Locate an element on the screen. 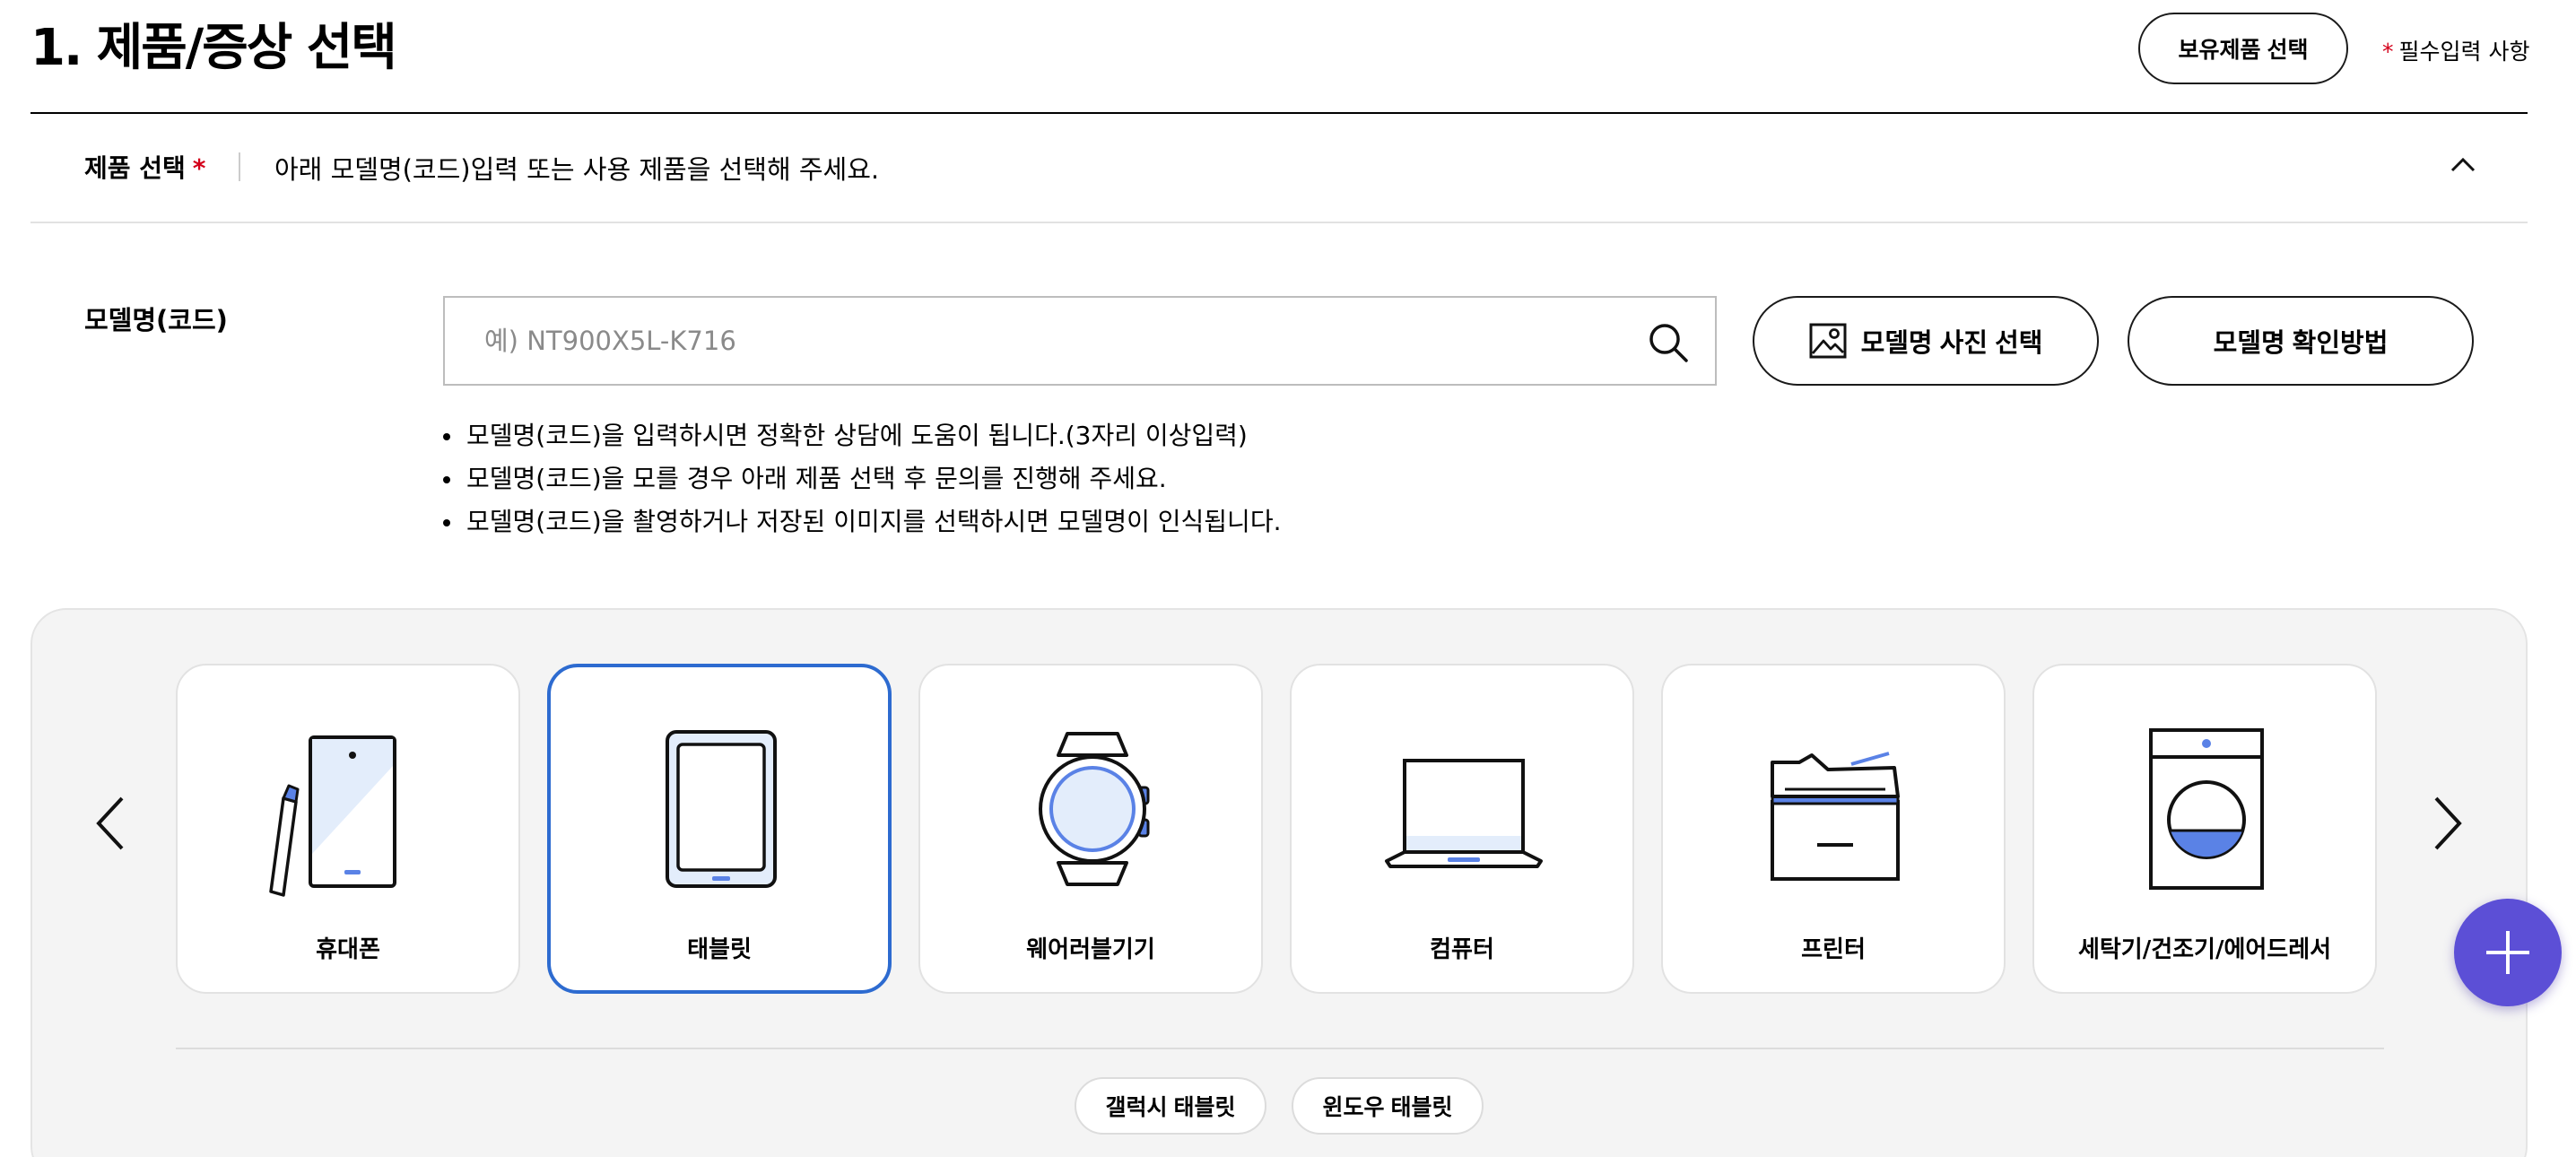 The image size is (2576, 1157). chevron-up-icon is located at coordinates (2463, 165).